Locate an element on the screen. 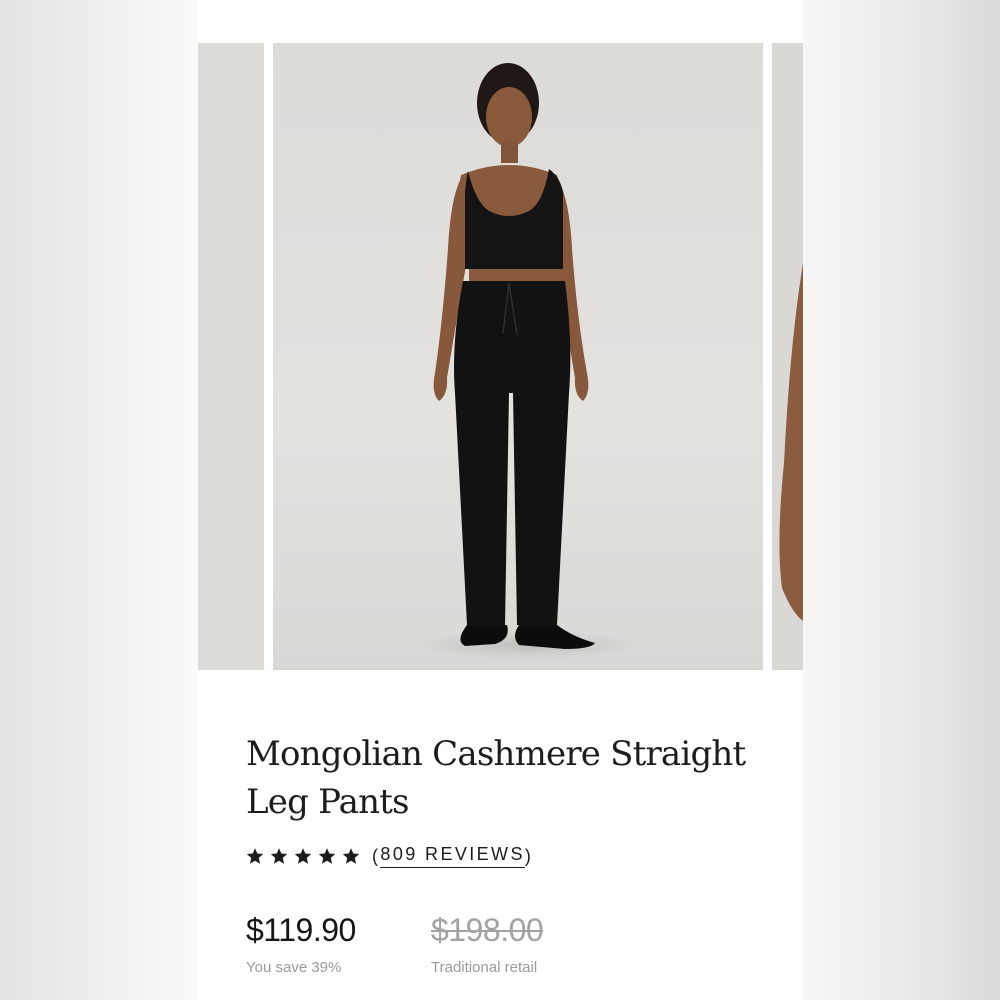 The width and height of the screenshot is (1000, 1000). product-photo is located at coordinates (528, 361).